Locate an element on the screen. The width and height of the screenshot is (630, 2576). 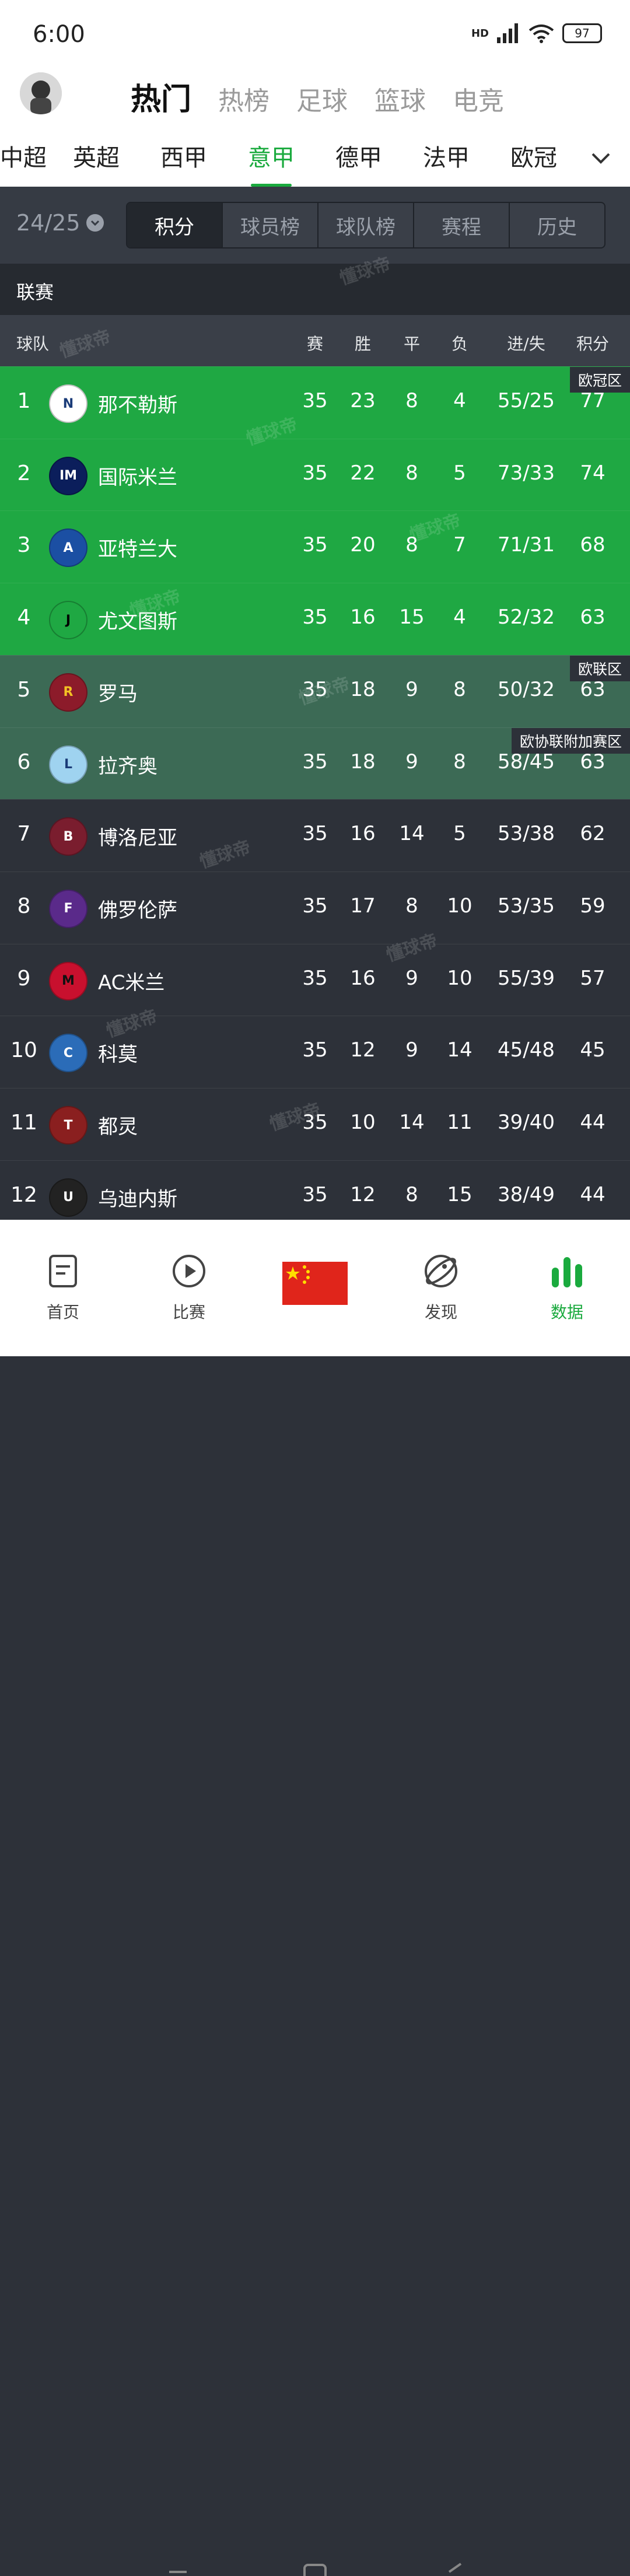
tab-football: 足球 is located at coordinates (322, 99).